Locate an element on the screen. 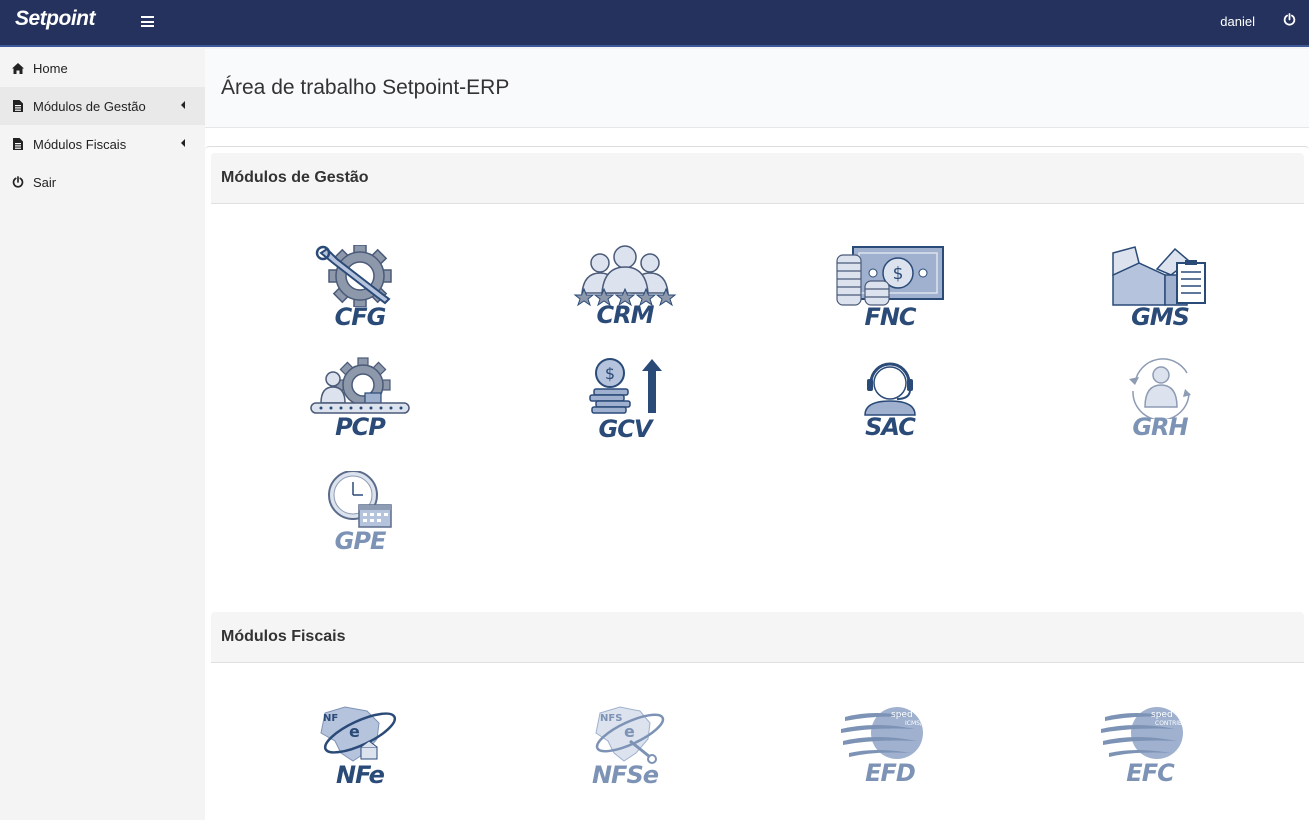  coins-arrow-icon: $ is located at coordinates (625, 386).